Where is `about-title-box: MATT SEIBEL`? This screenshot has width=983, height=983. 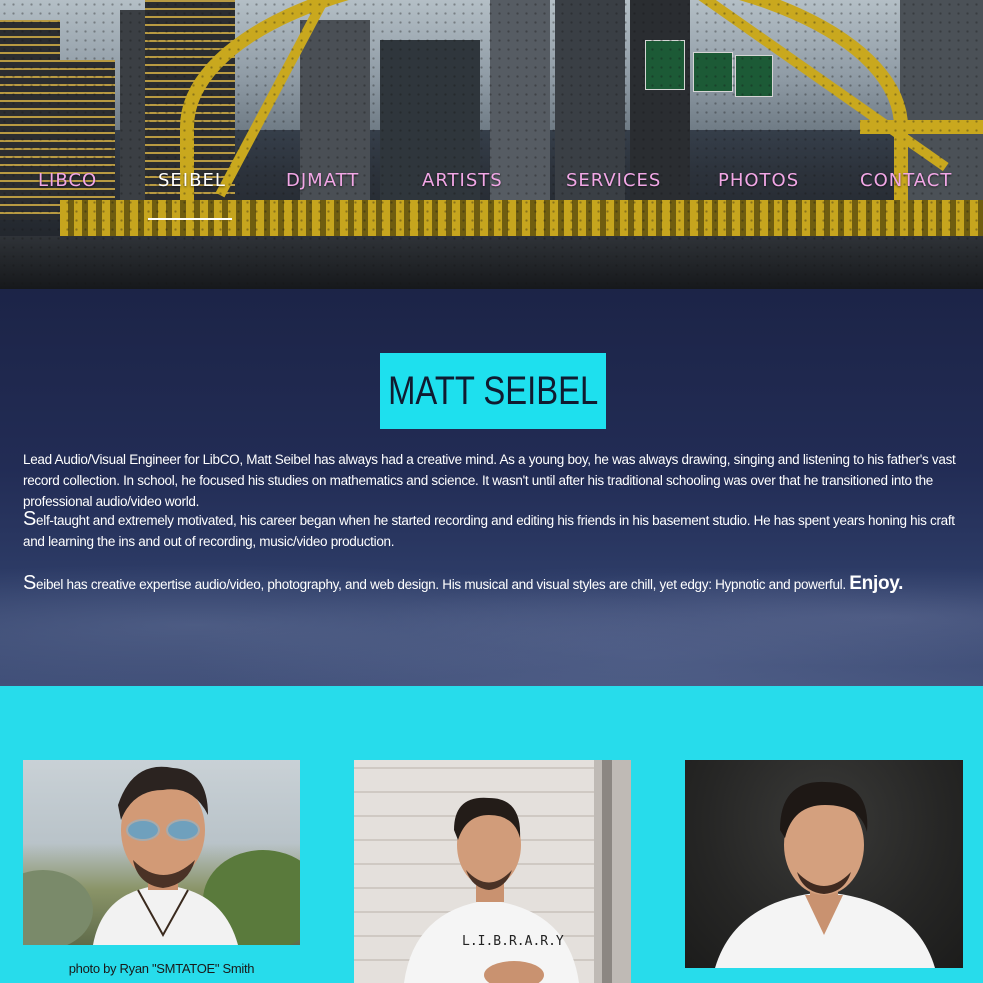 about-title-box: MATT SEIBEL is located at coordinates (493, 391).